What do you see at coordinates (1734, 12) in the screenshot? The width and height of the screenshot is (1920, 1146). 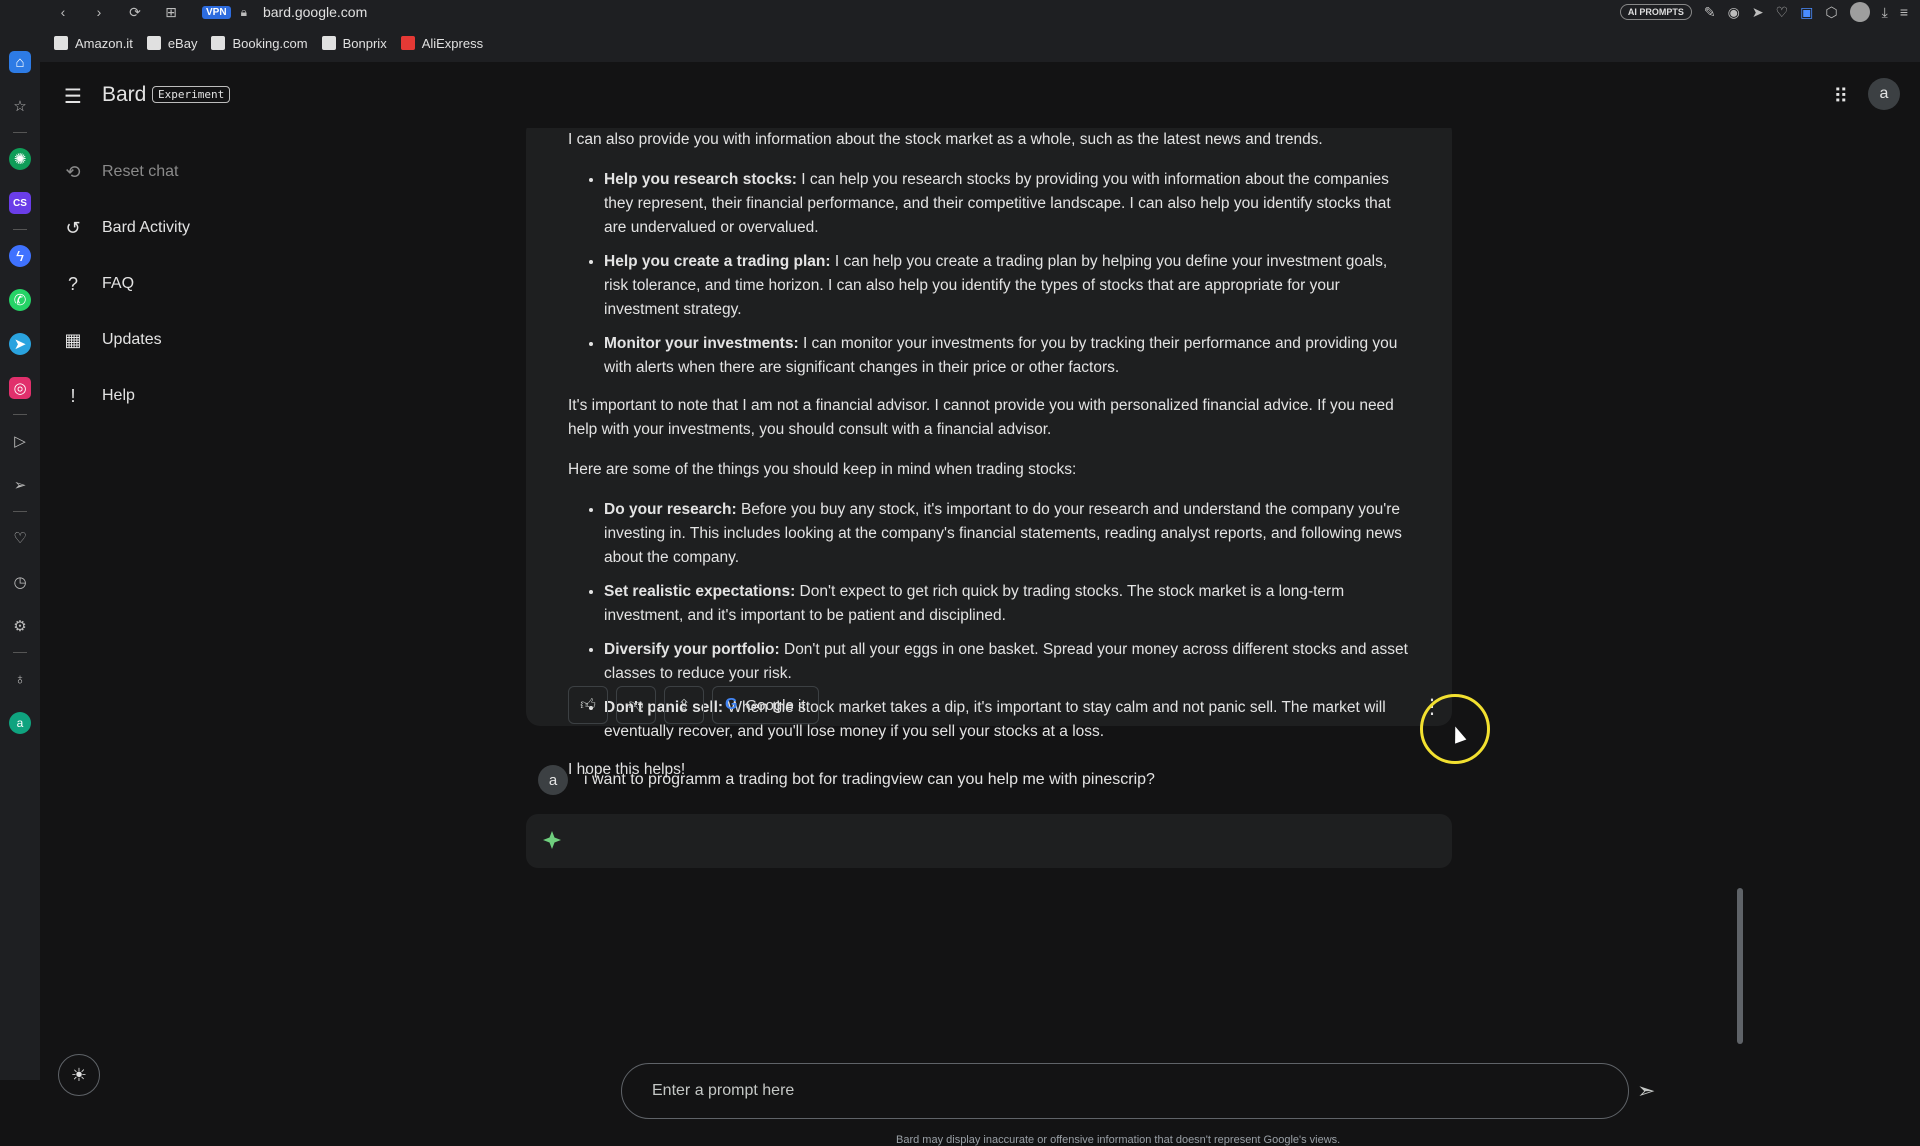 I see `camera-icon: ◉` at bounding box center [1734, 12].